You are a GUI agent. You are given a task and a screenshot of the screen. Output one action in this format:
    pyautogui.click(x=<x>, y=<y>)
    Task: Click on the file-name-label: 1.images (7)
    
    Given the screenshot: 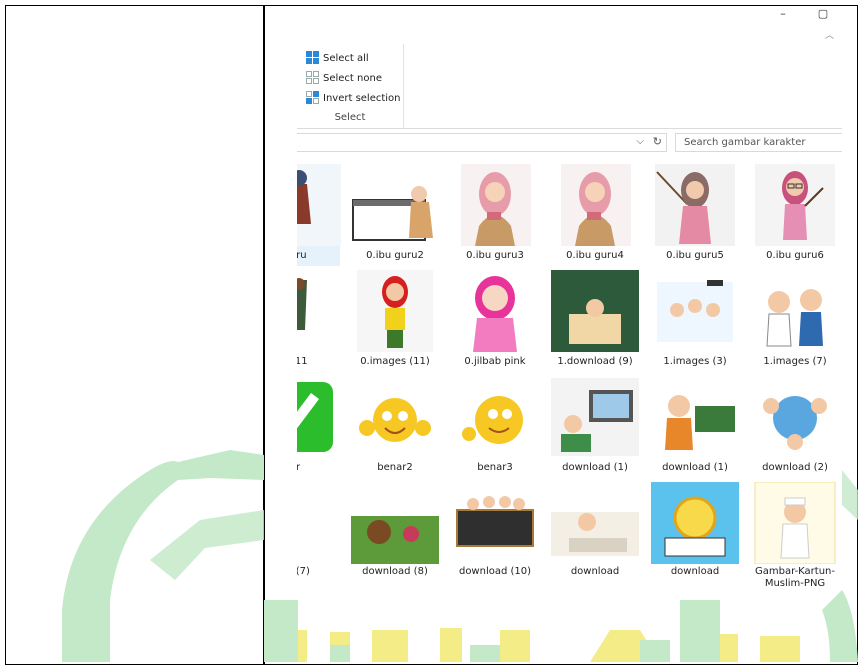 What is the action you would take?
    pyautogui.click(x=795, y=361)
    